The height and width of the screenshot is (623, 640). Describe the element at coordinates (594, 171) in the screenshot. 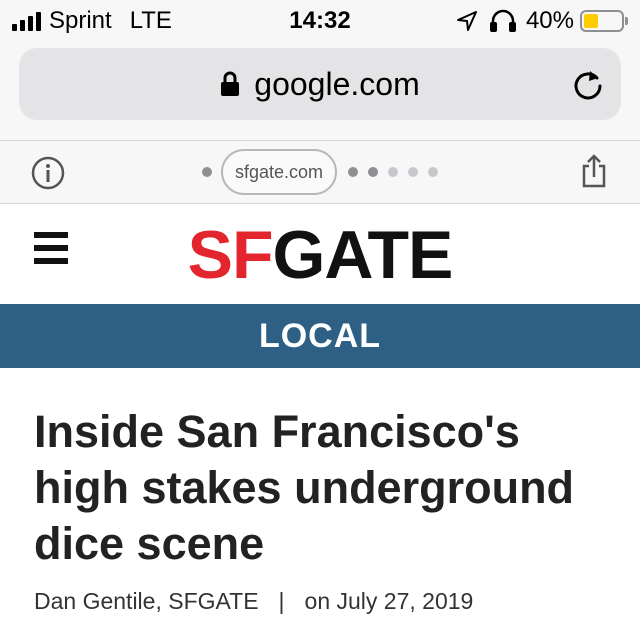

I see `share-icon` at that location.